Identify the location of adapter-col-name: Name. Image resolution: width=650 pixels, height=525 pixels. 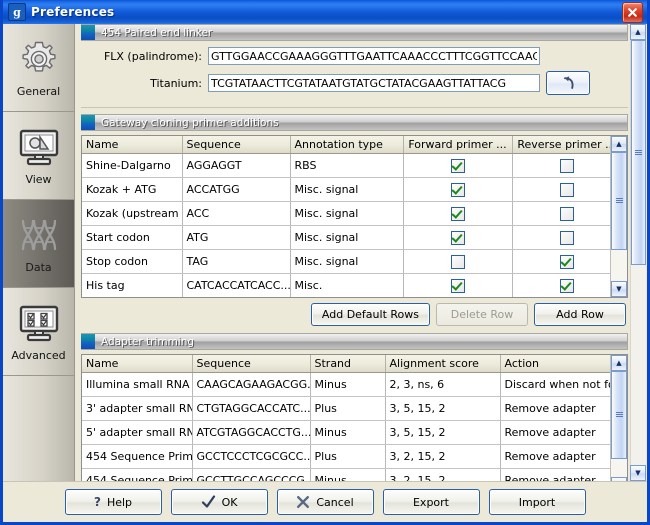
(137, 364).